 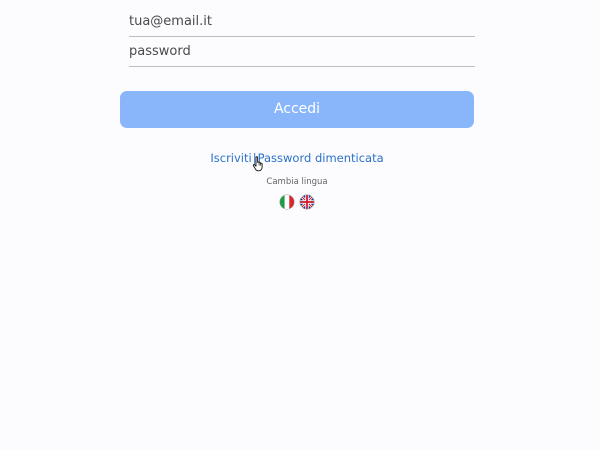 What do you see at coordinates (297, 202) in the screenshot?
I see `language-selector` at bounding box center [297, 202].